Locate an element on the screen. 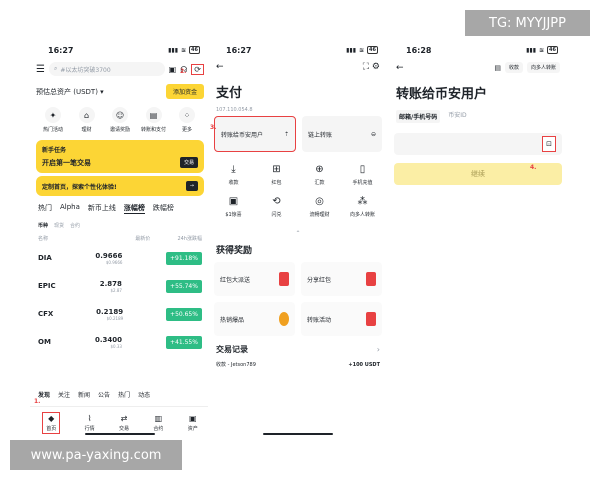  shortcut-more: ⁘ 更多 is located at coordinates (187, 120).